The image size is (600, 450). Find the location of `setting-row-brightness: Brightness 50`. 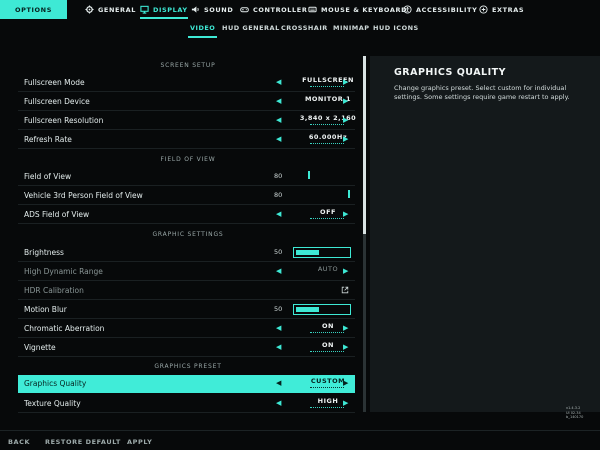

setting-row-brightness: Brightness 50 is located at coordinates (186, 253).